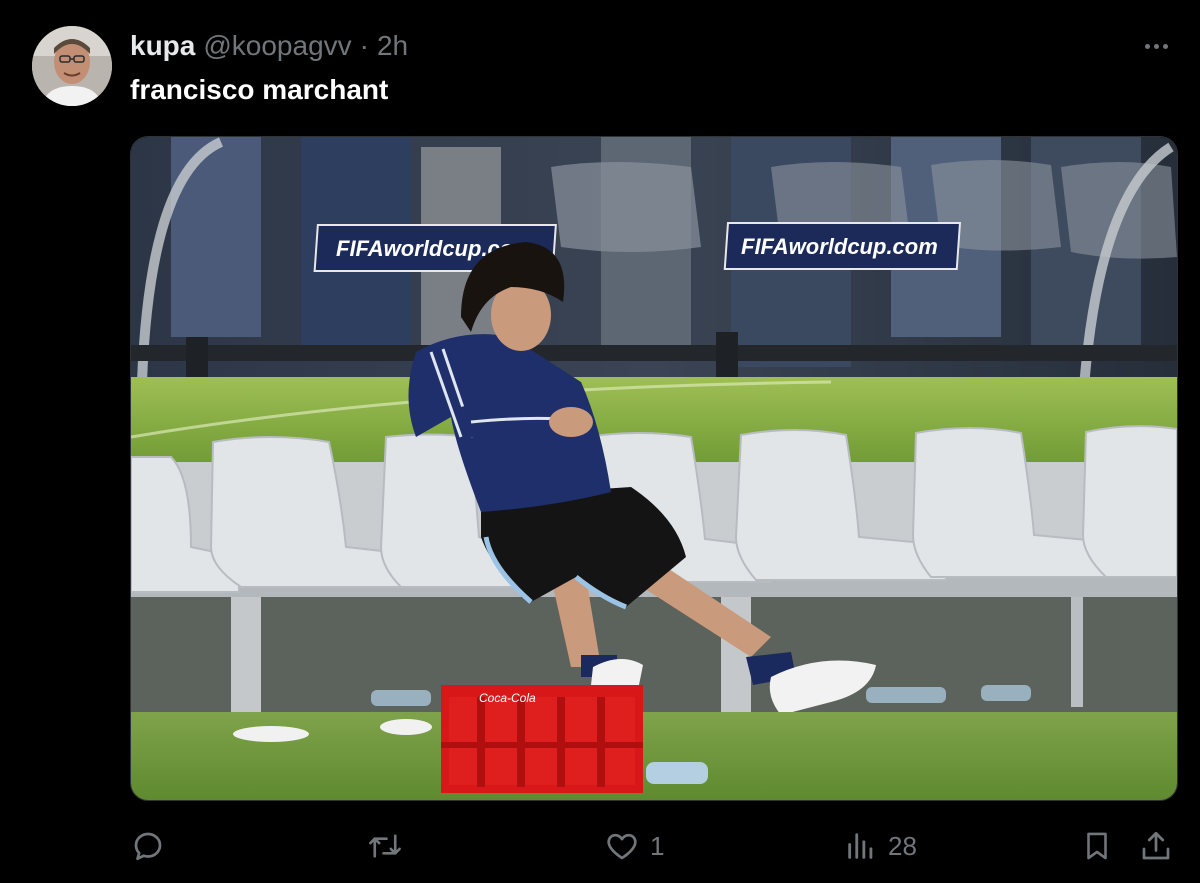 The image size is (1200, 883). I want to click on share-icon, so click(1156, 845).